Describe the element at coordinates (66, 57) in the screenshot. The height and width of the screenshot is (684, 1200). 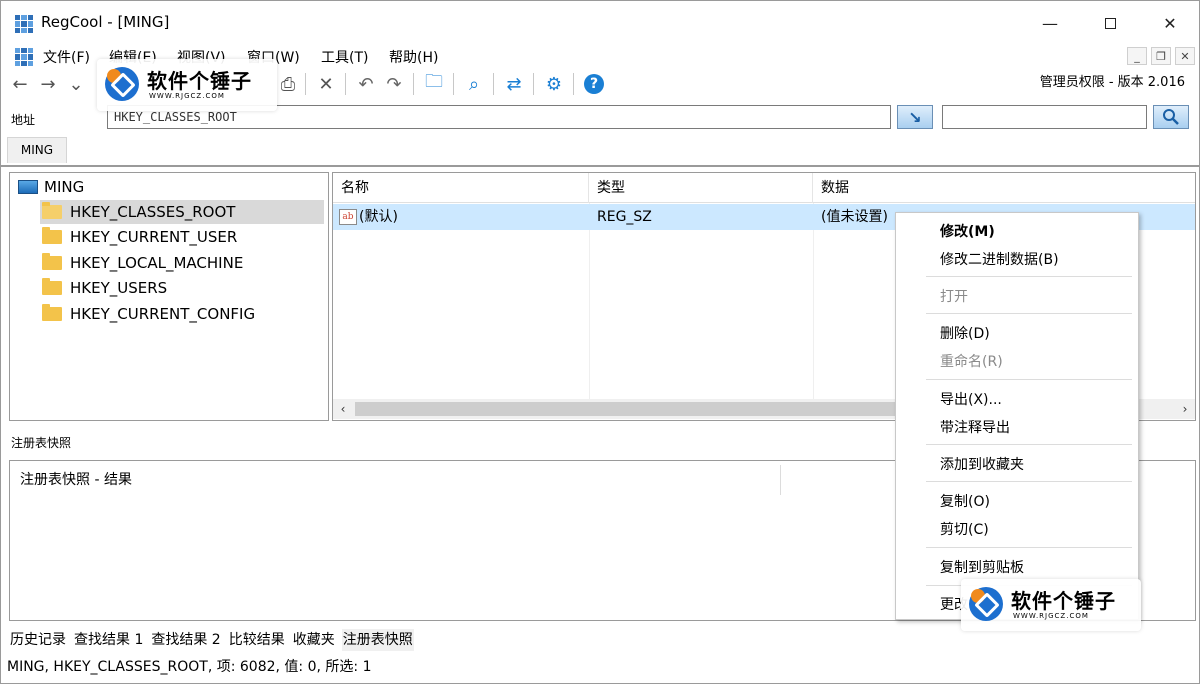
I see `menu-file: 文件(F)` at that location.